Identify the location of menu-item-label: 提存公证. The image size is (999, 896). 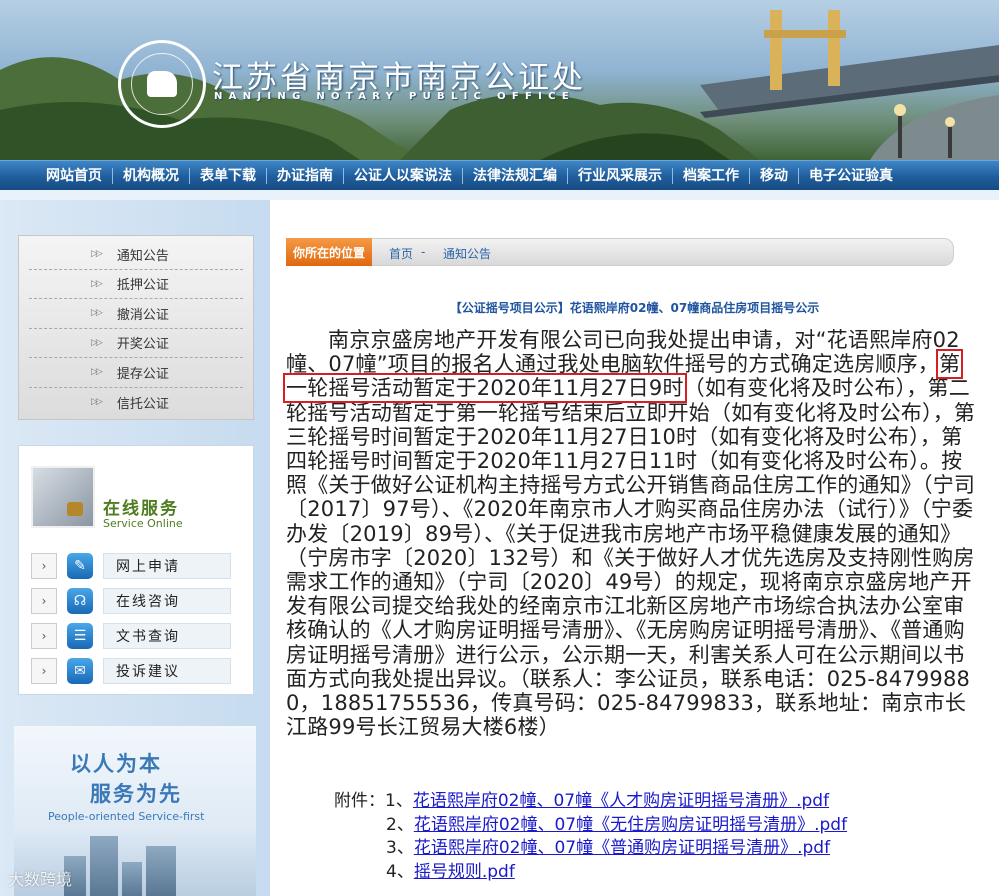
(142, 374).